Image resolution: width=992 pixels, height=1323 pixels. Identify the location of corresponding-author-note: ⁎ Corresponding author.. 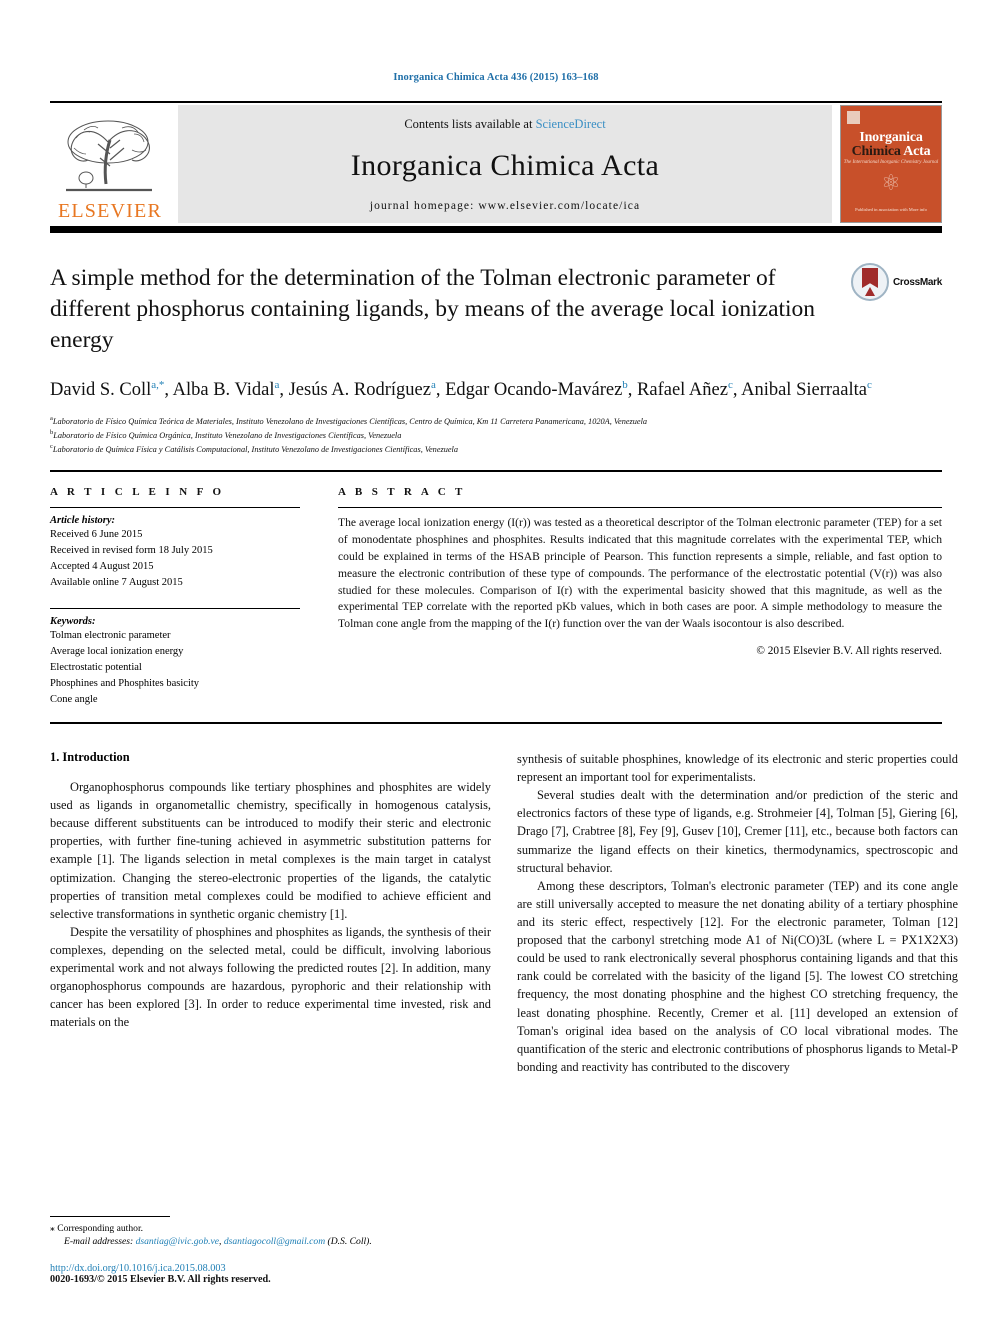
(270, 1229).